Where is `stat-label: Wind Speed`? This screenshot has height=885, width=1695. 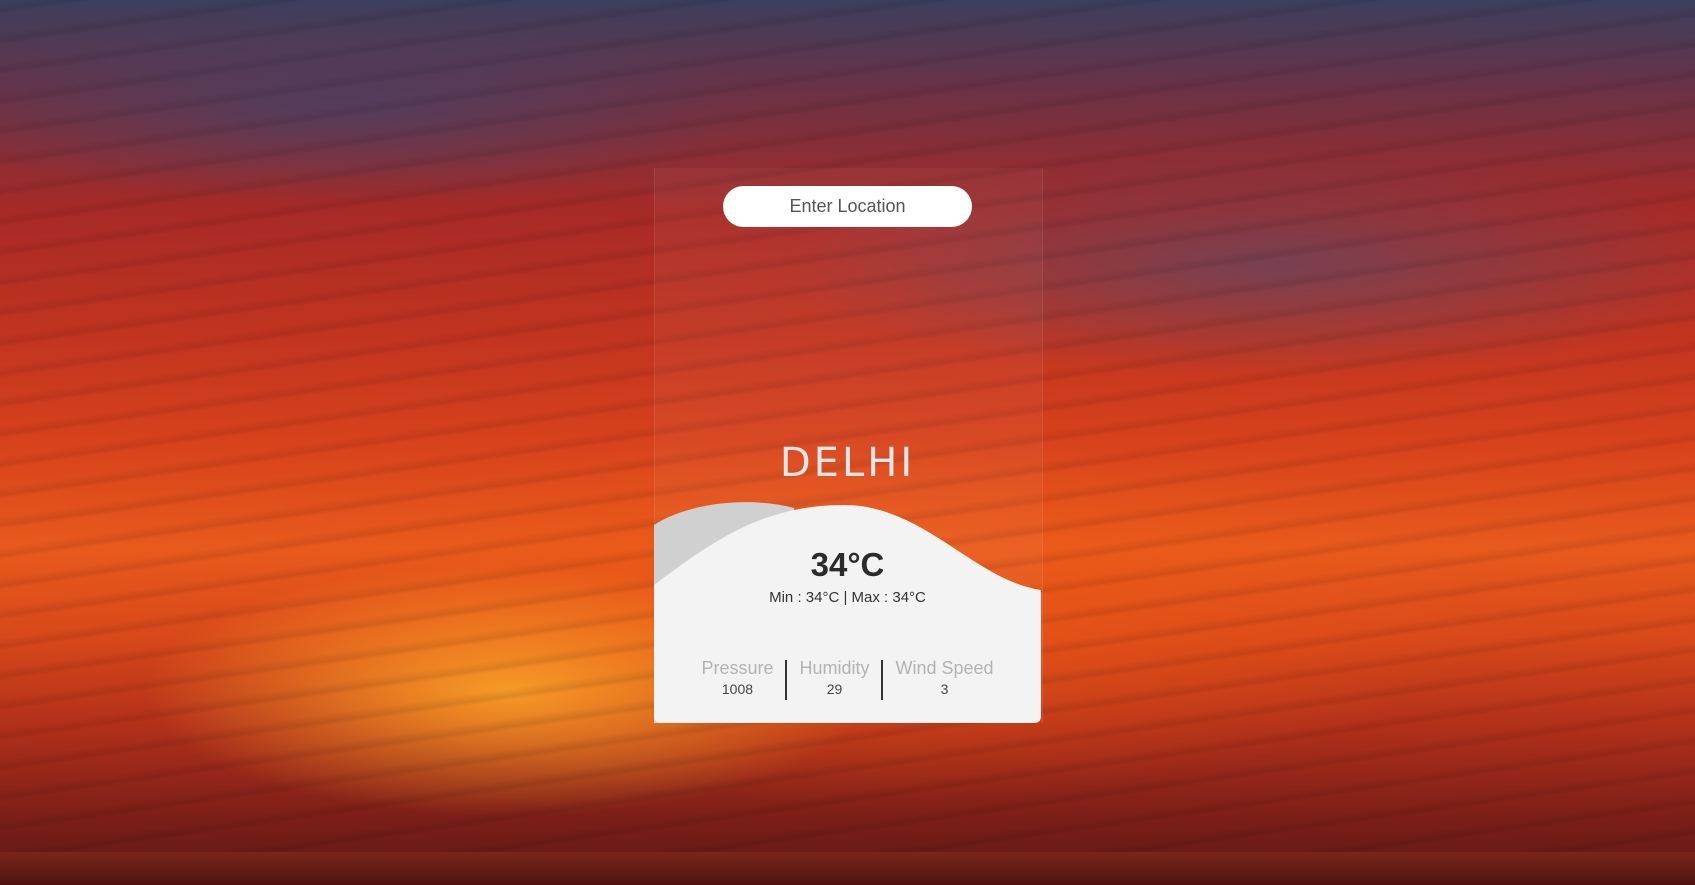
stat-label: Wind Speed is located at coordinates (944, 668).